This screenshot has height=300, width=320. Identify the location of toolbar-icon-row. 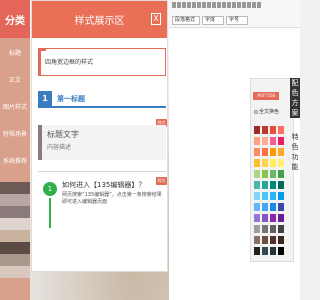
(234, 6).